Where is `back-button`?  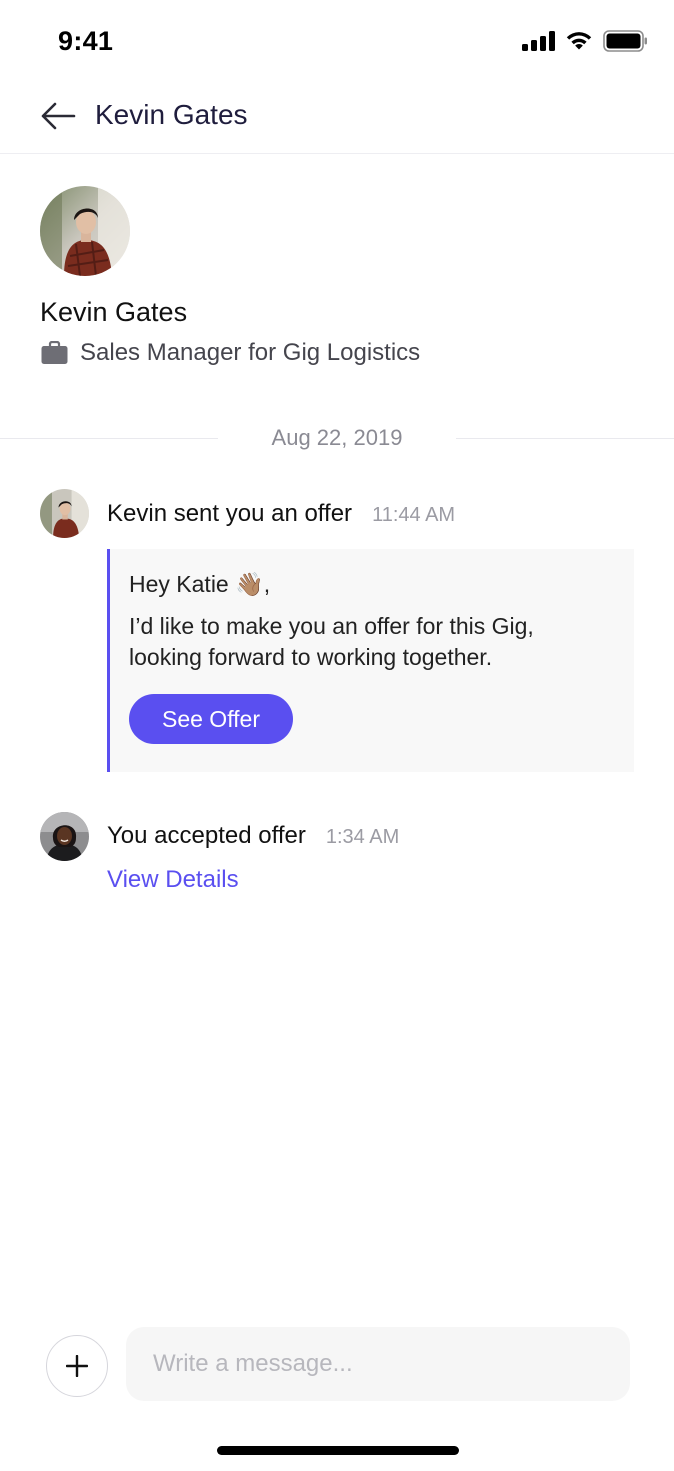 back-button is located at coordinates (58, 116).